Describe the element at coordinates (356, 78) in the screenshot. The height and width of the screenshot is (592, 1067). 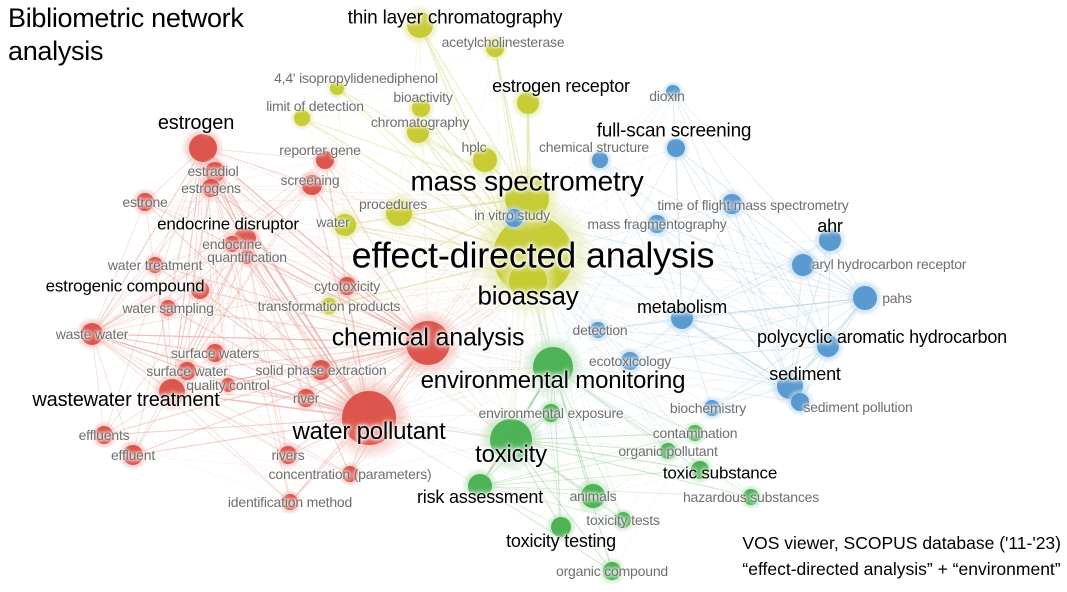
I see `node-label: 4,4' isopropylidenediphenol` at that location.